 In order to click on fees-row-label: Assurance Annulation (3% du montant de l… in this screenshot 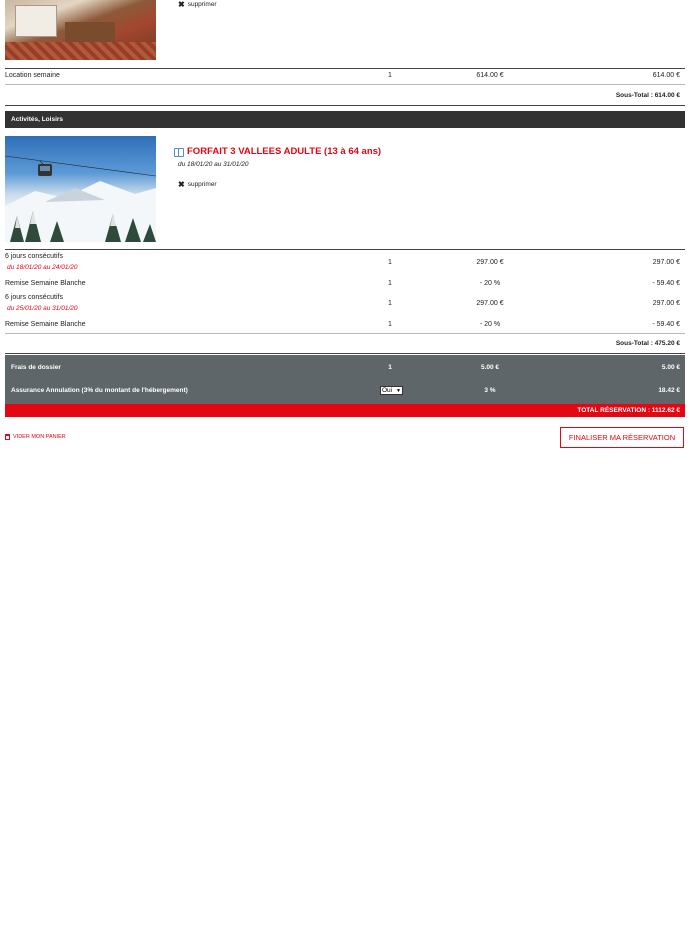, I will do `click(99, 390)`.